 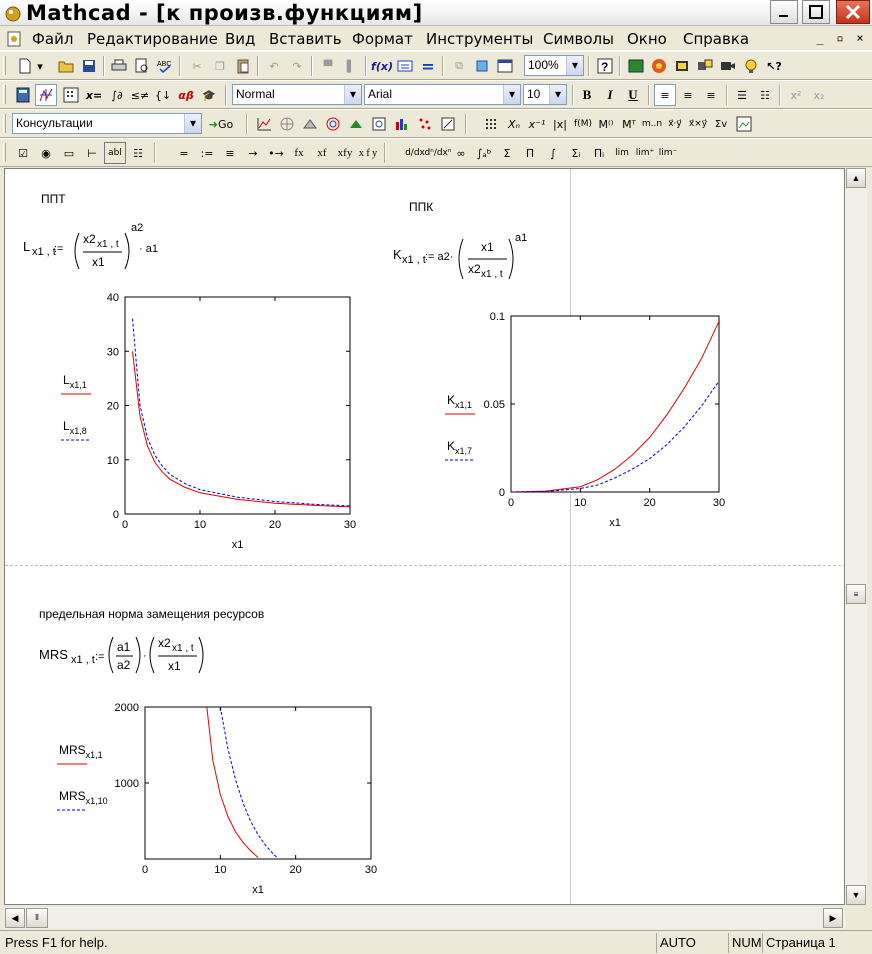 I want to click on paste-icon, so click(x=243, y=66).